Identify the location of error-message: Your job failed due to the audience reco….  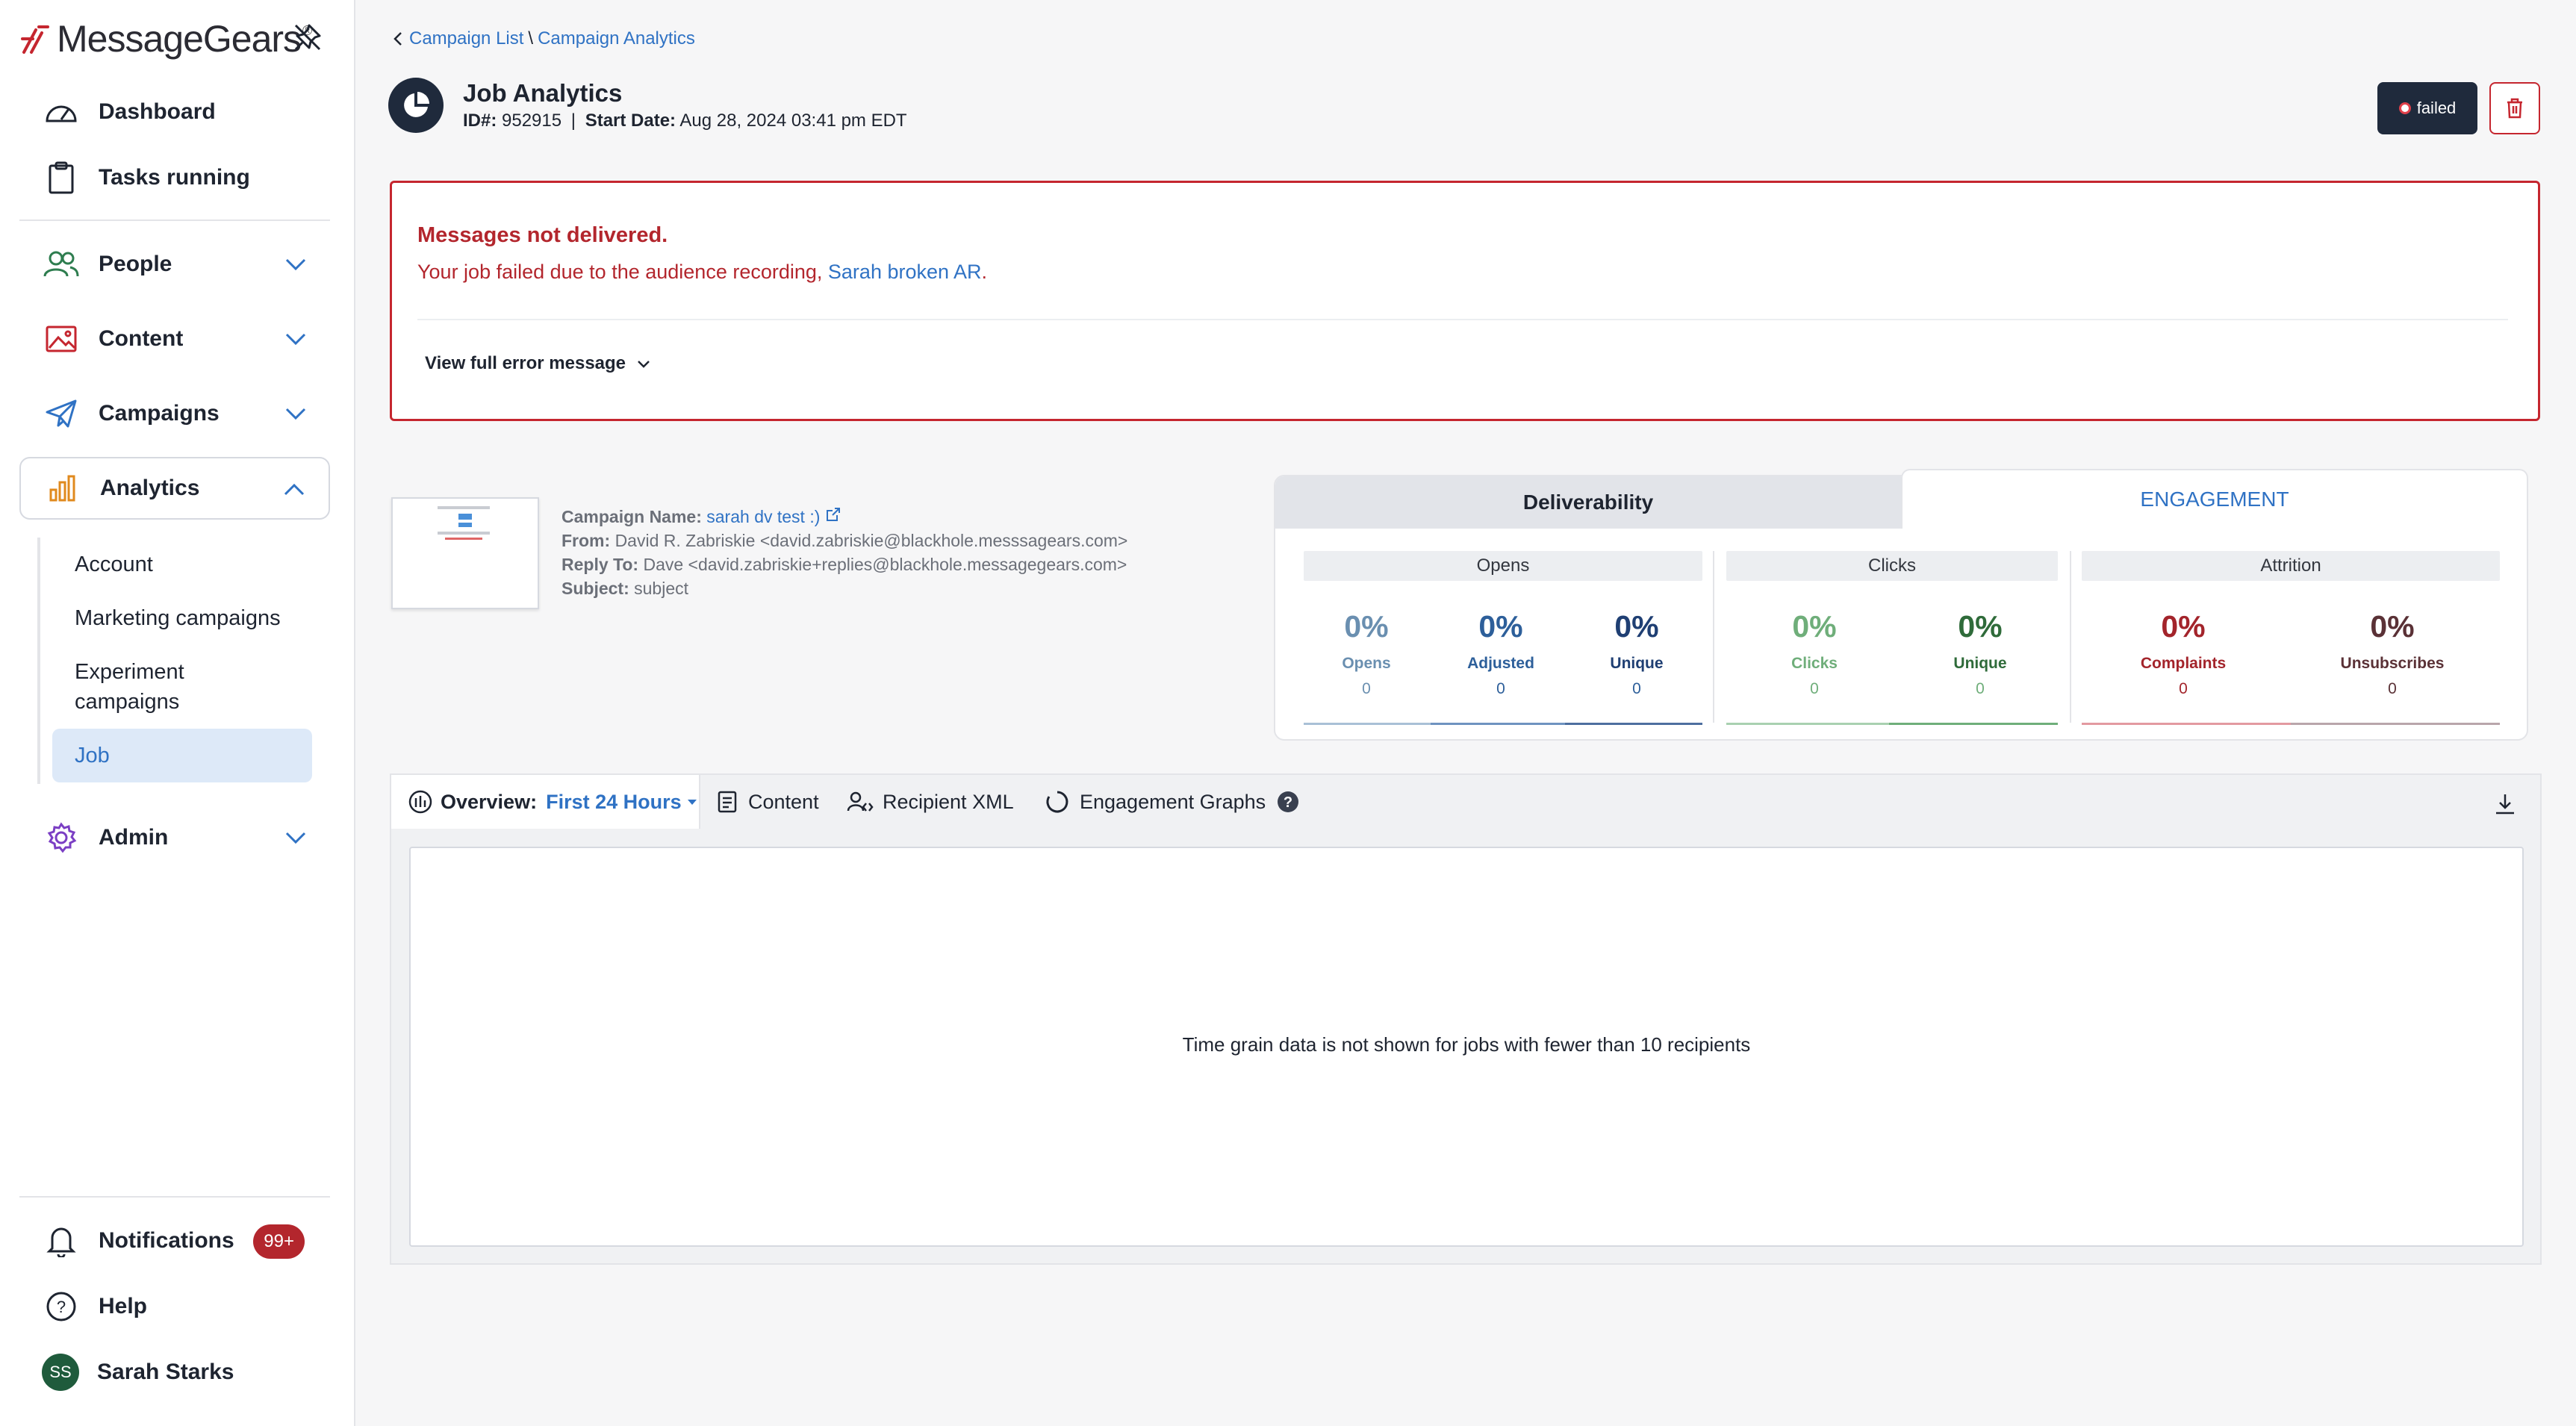
(702, 272).